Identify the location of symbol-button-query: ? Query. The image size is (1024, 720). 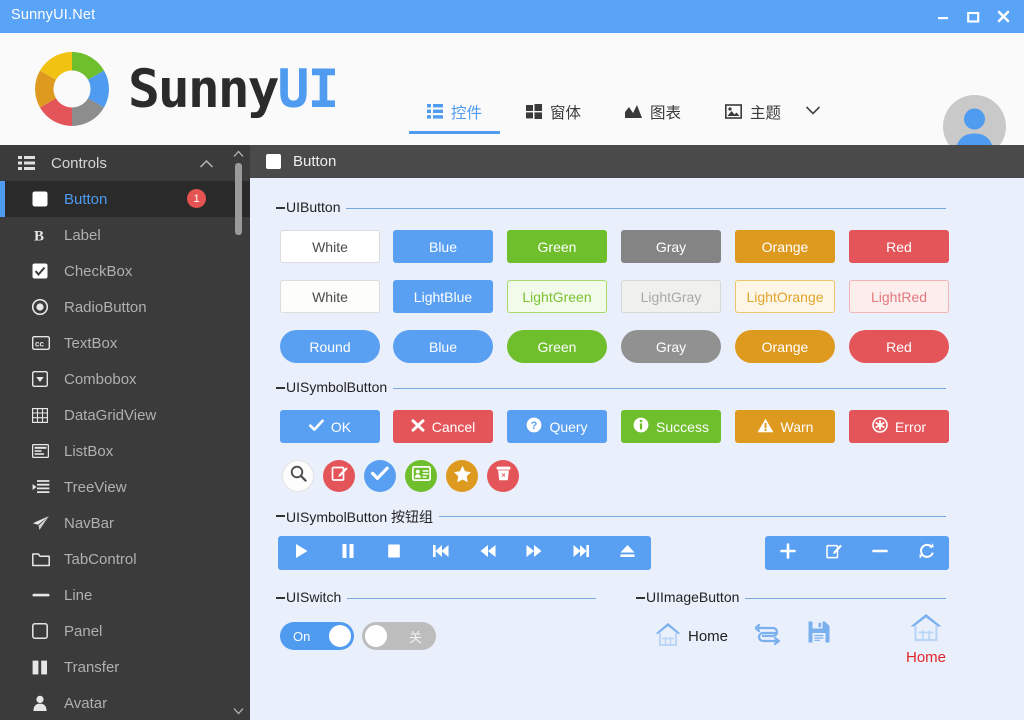
(557, 426).